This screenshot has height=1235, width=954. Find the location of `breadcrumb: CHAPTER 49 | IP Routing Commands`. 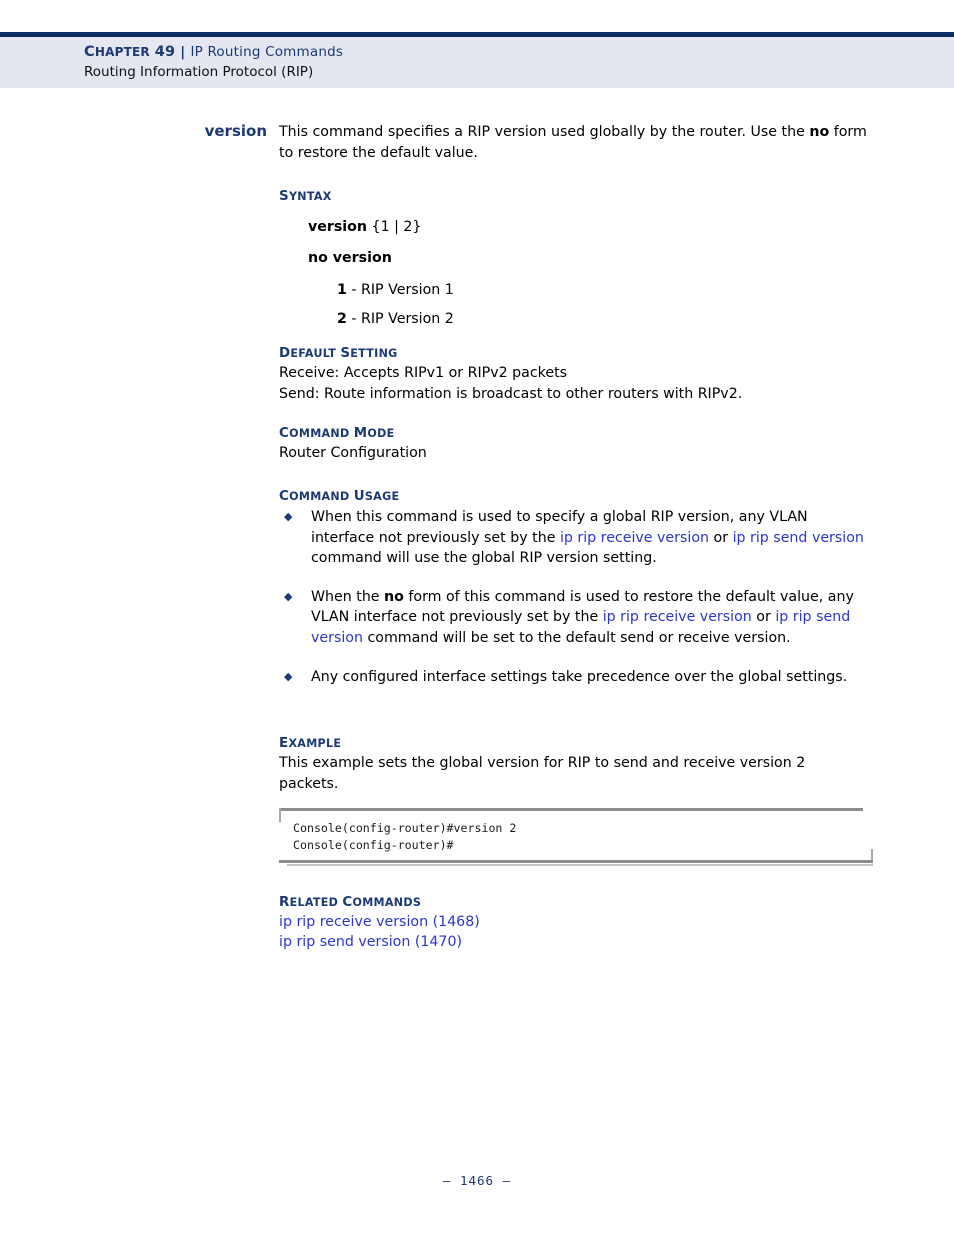

breadcrumb: CHAPTER 49 | IP Routing Commands is located at coordinates (213, 52).